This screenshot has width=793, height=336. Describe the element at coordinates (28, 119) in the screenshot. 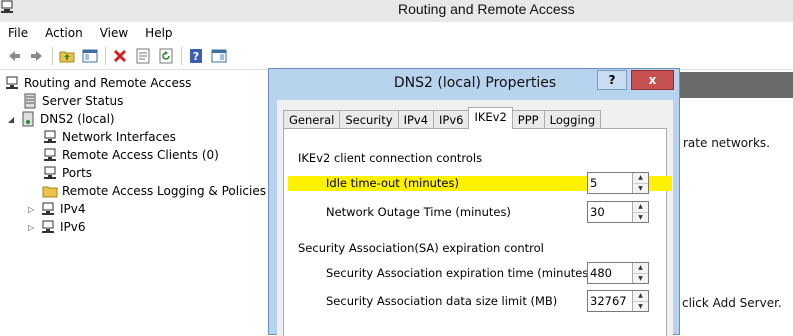

I see `server-icon` at that location.